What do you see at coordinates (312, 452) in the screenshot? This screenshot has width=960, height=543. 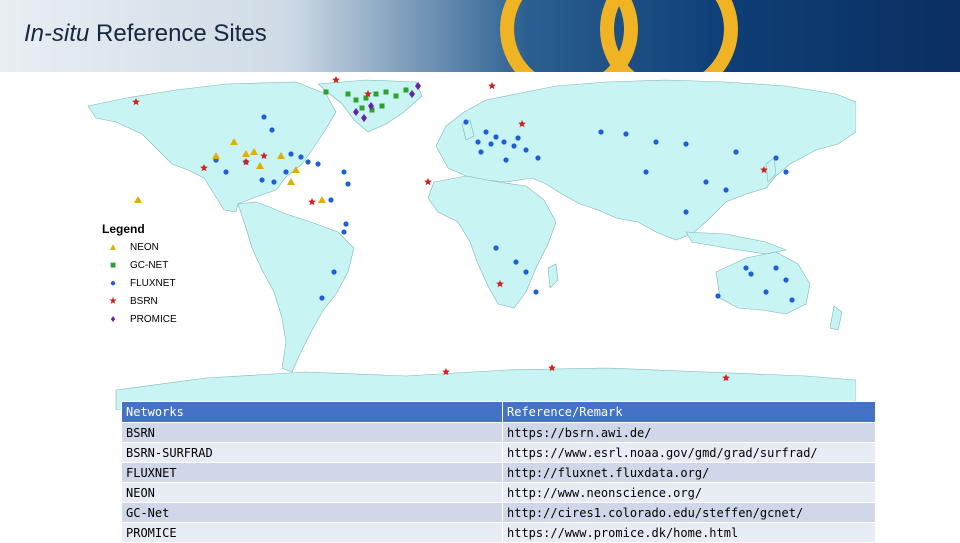 I see `network-name: BSRN-SURFRAD` at bounding box center [312, 452].